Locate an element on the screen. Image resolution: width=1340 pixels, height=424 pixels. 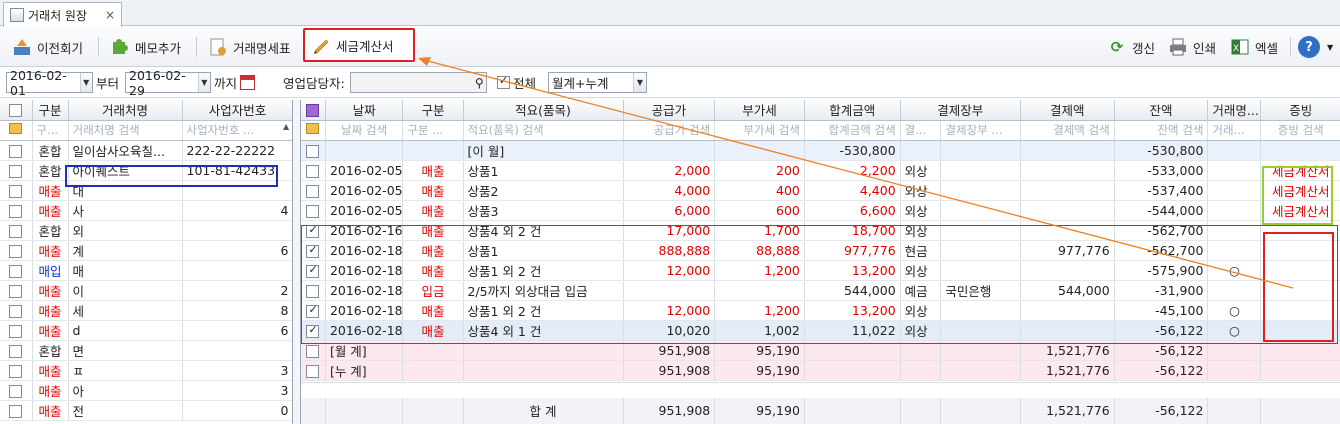
select-all-cell is located at coordinates (313, 110).